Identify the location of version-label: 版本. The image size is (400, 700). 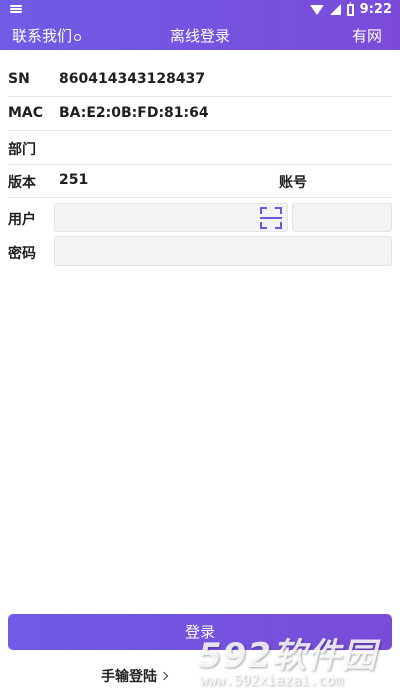
(22, 183).